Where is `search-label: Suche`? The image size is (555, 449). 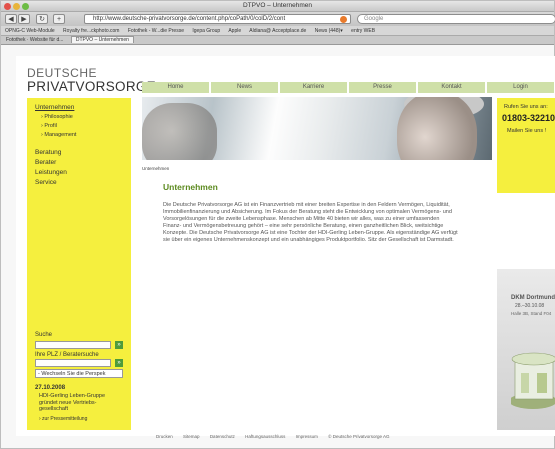 search-label: Suche is located at coordinates (44, 335).